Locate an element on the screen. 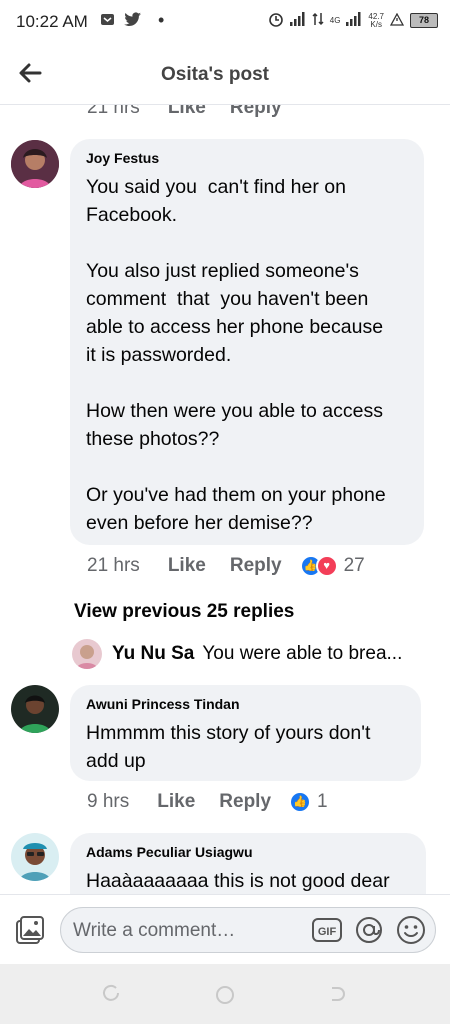 The height and width of the screenshot is (1024, 450). view-previous-replies-link: View previous 25 replies is located at coordinates (184, 612).